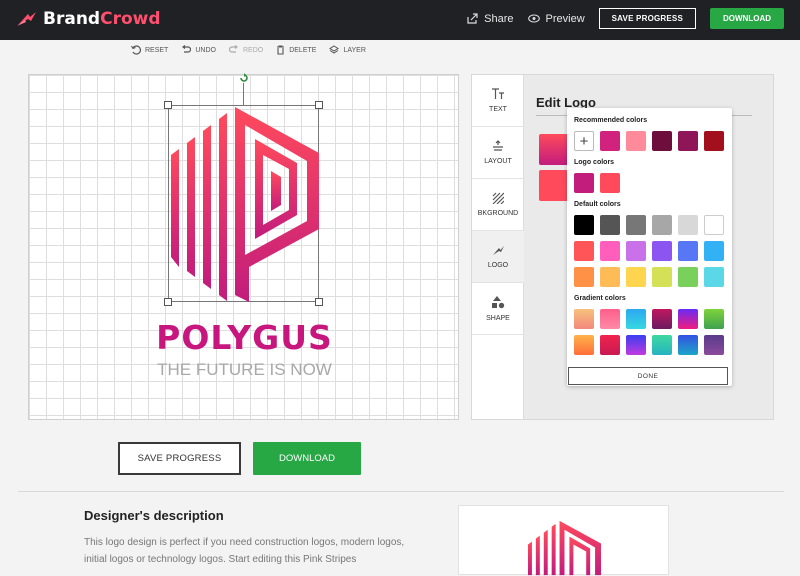 The height and width of the screenshot is (576, 800). Describe the element at coordinates (647, 18) in the screenshot. I see `top-save-progress-button: SAVE PROGRESS` at that location.